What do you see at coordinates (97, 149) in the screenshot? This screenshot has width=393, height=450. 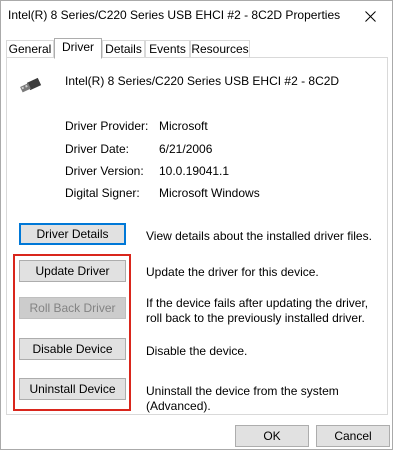 I see `driver-date-label: Driver Date:` at bounding box center [97, 149].